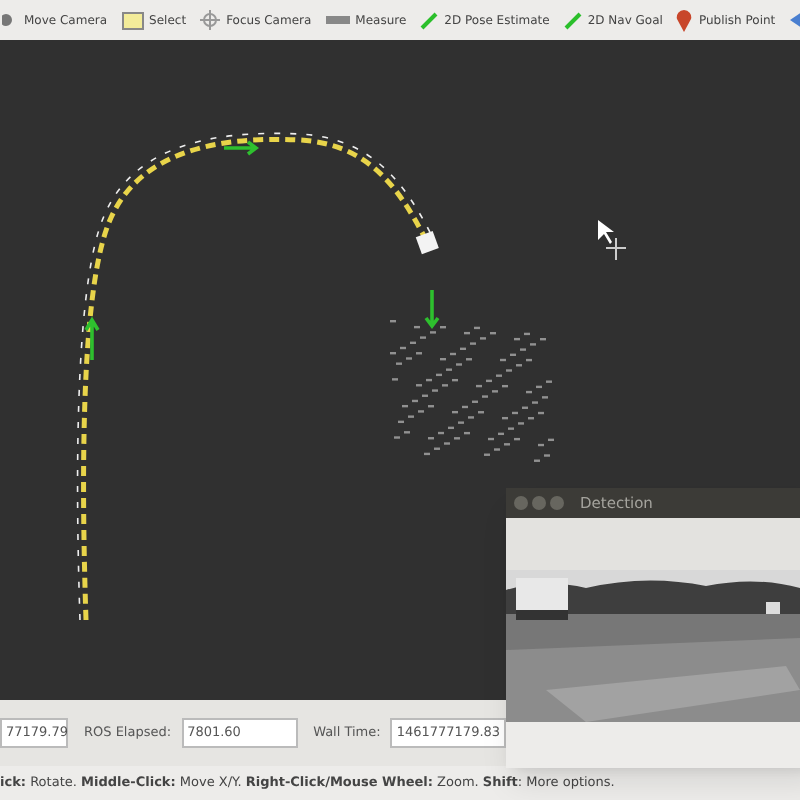 The image size is (800, 800). What do you see at coordinates (684, 20) in the screenshot?
I see `map-pin-icon` at bounding box center [684, 20].